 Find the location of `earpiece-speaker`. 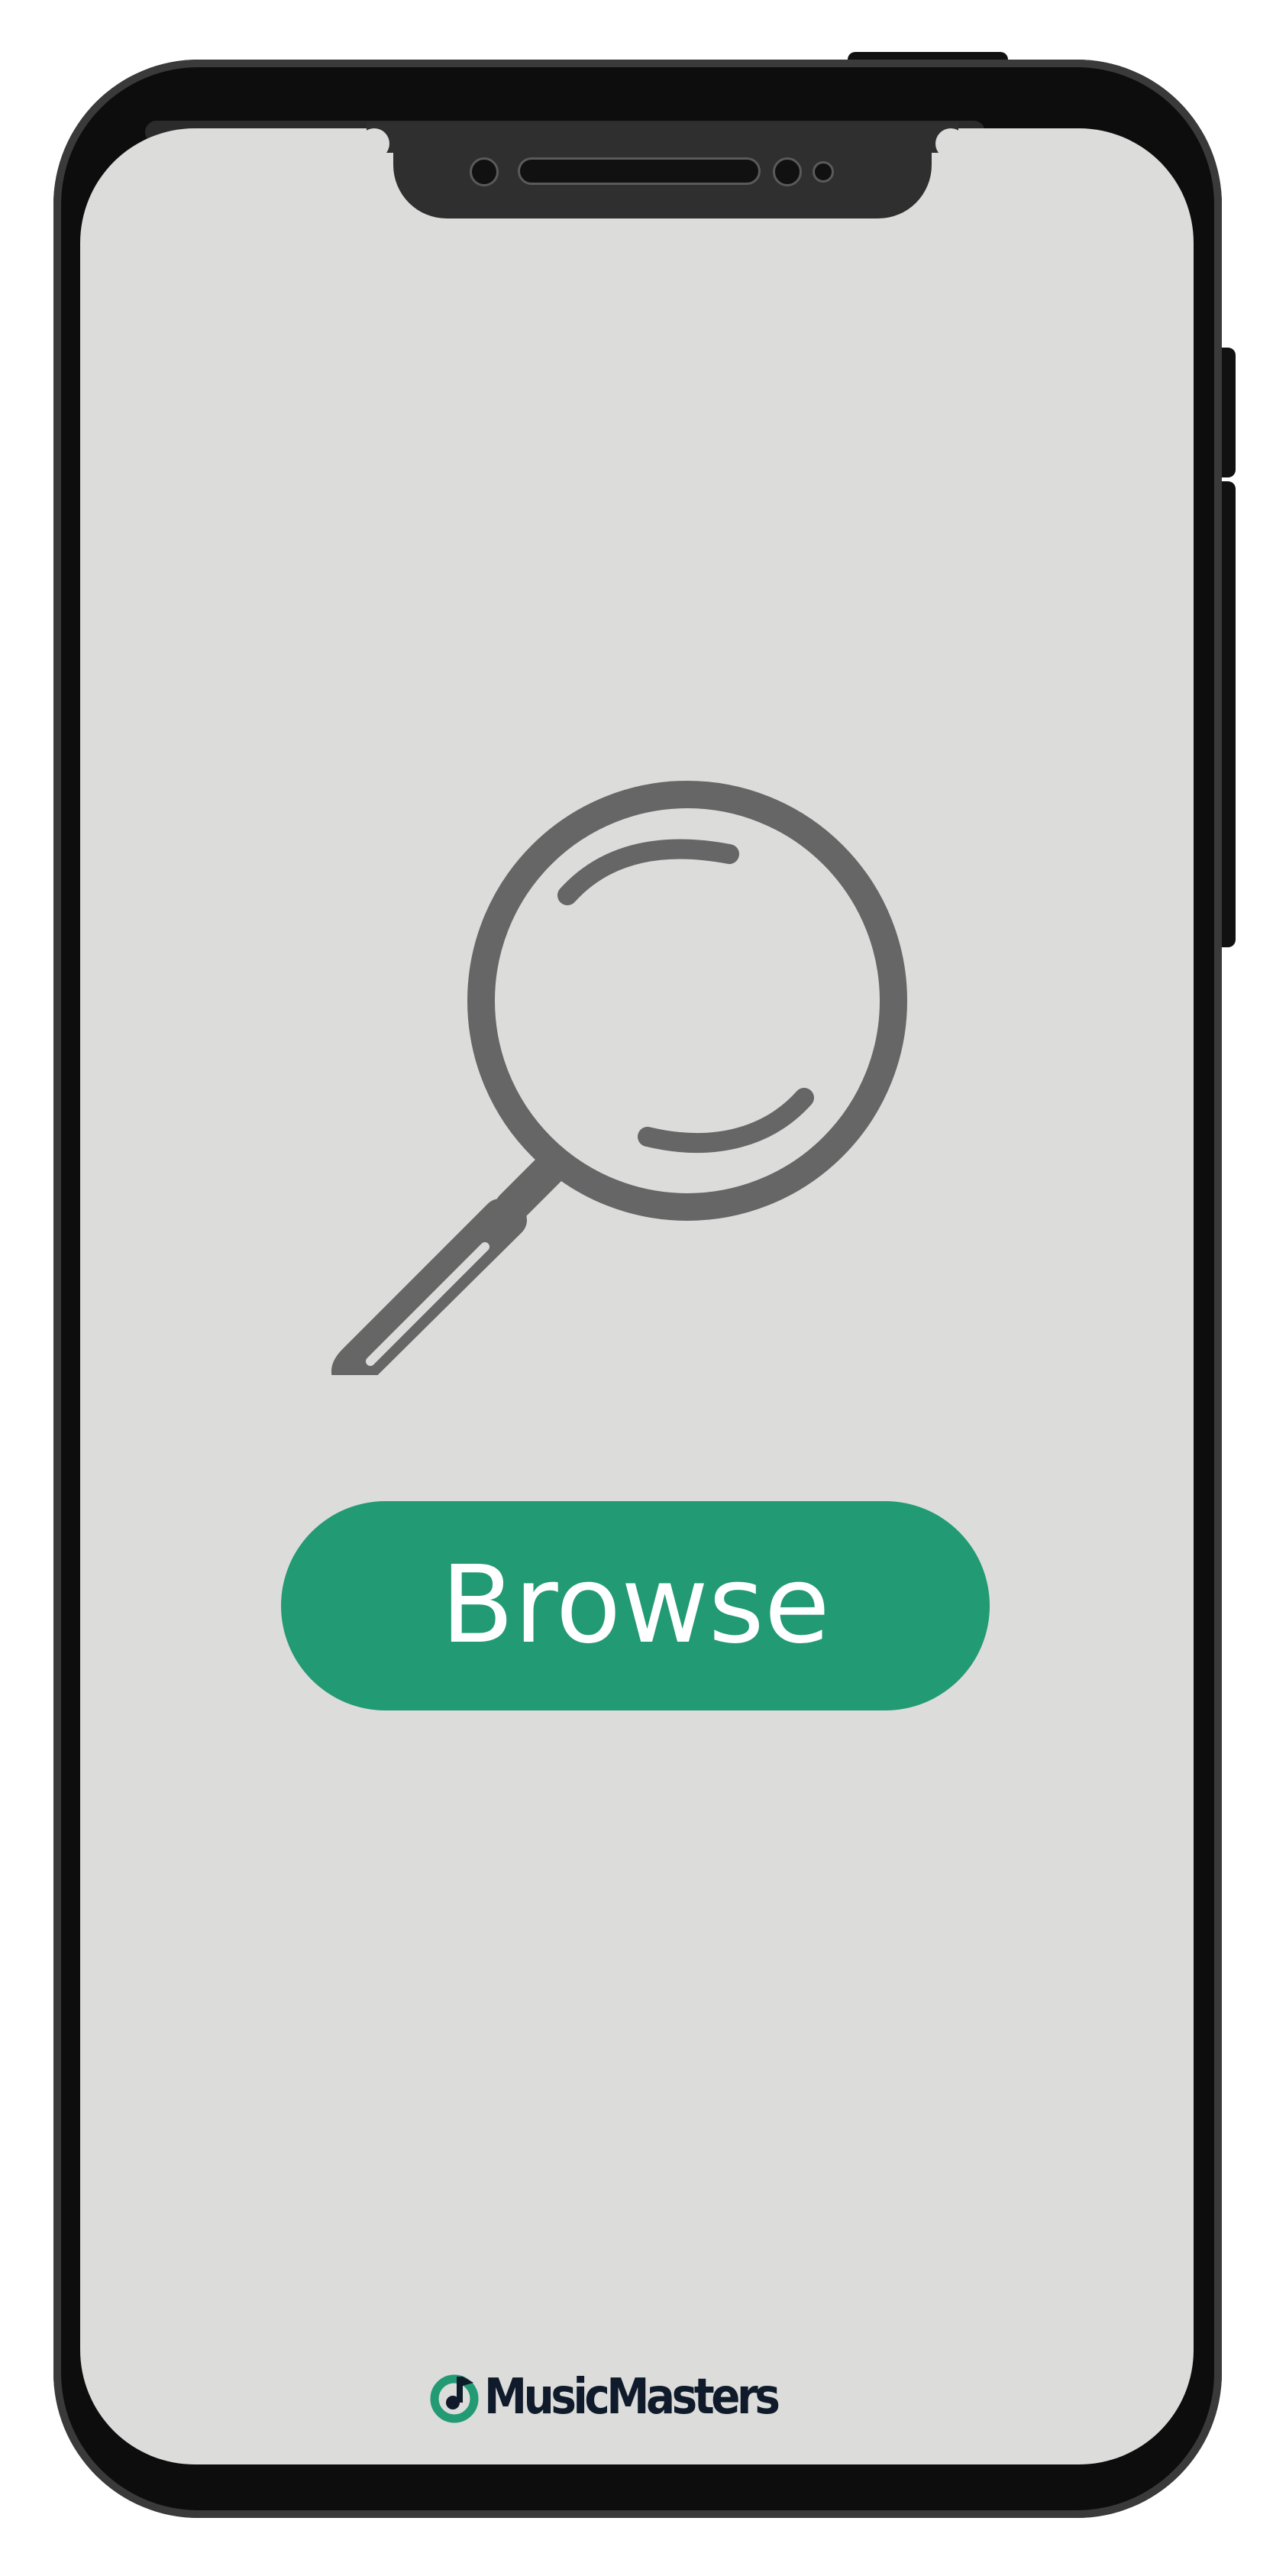

earpiece-speaker is located at coordinates (640, 171).